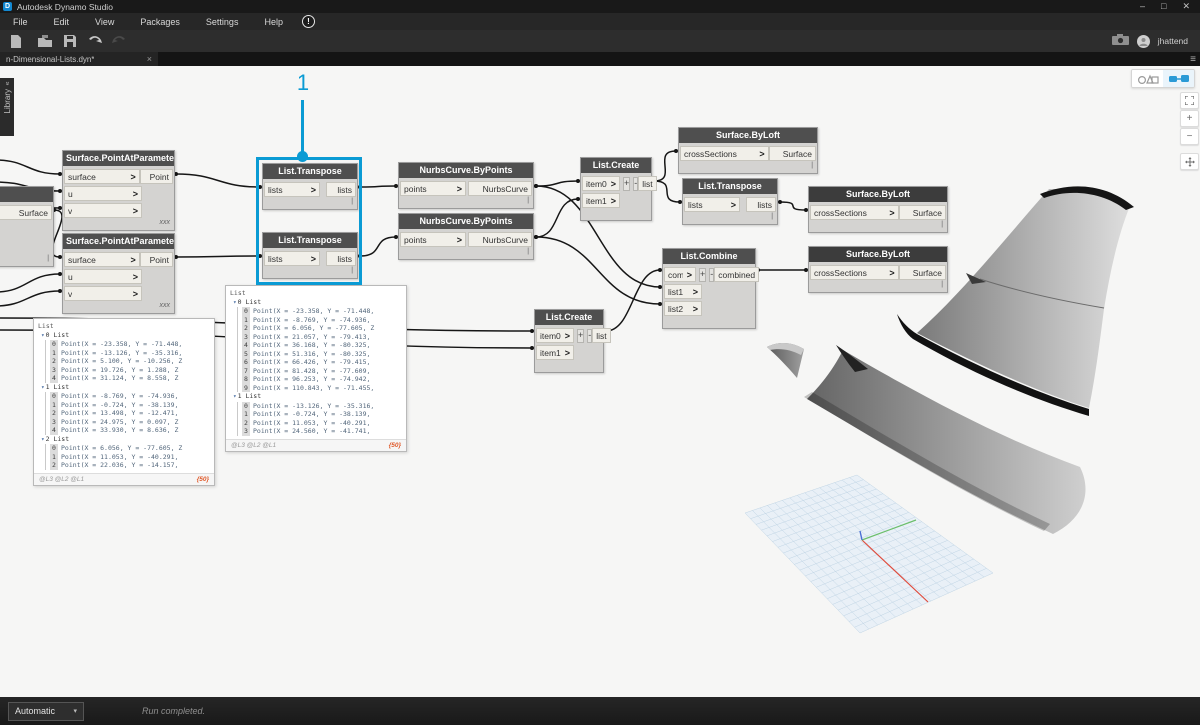 The width and height of the screenshot is (1200, 725). What do you see at coordinates (761, 204) in the screenshot?
I see `output-port-lists: lists` at bounding box center [761, 204].